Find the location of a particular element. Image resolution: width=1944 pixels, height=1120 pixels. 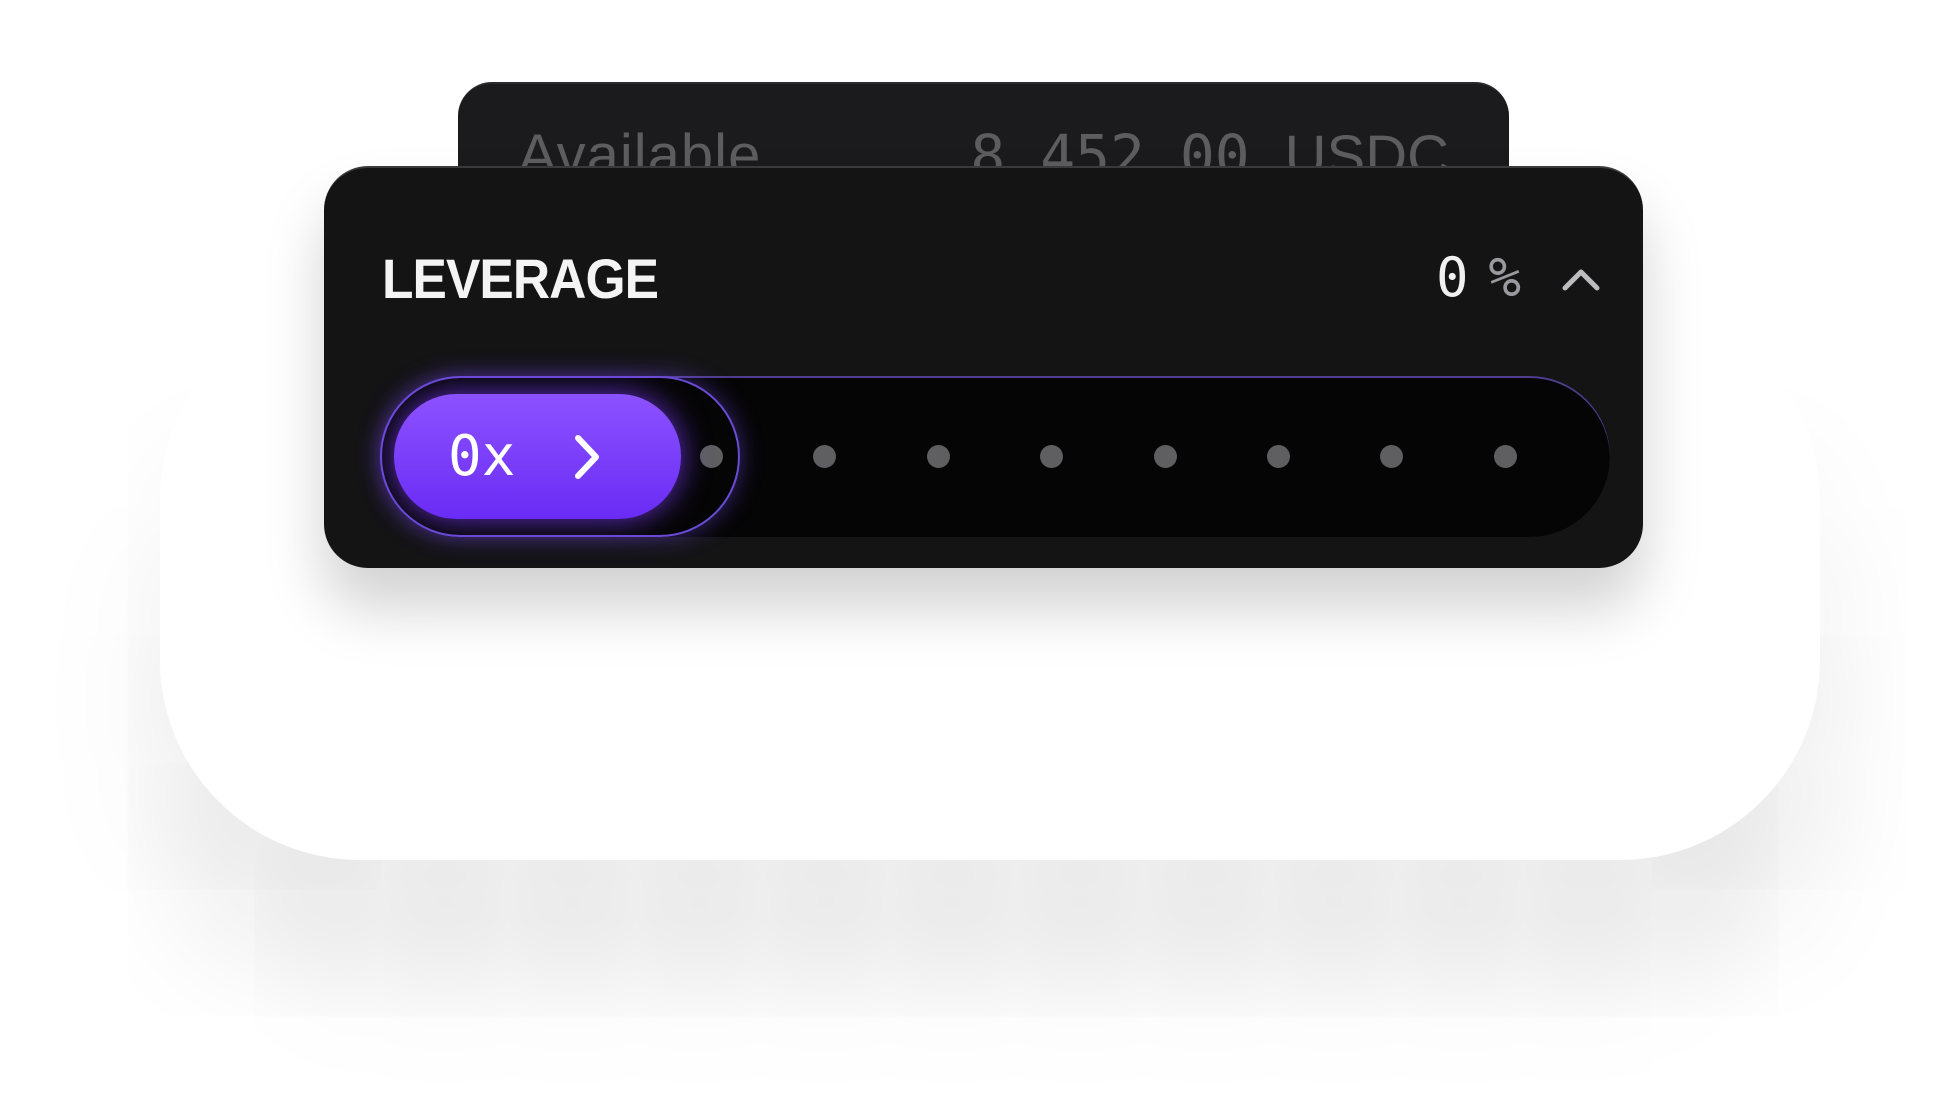

leverage-title: LEVERAGE is located at coordinates (520, 278).